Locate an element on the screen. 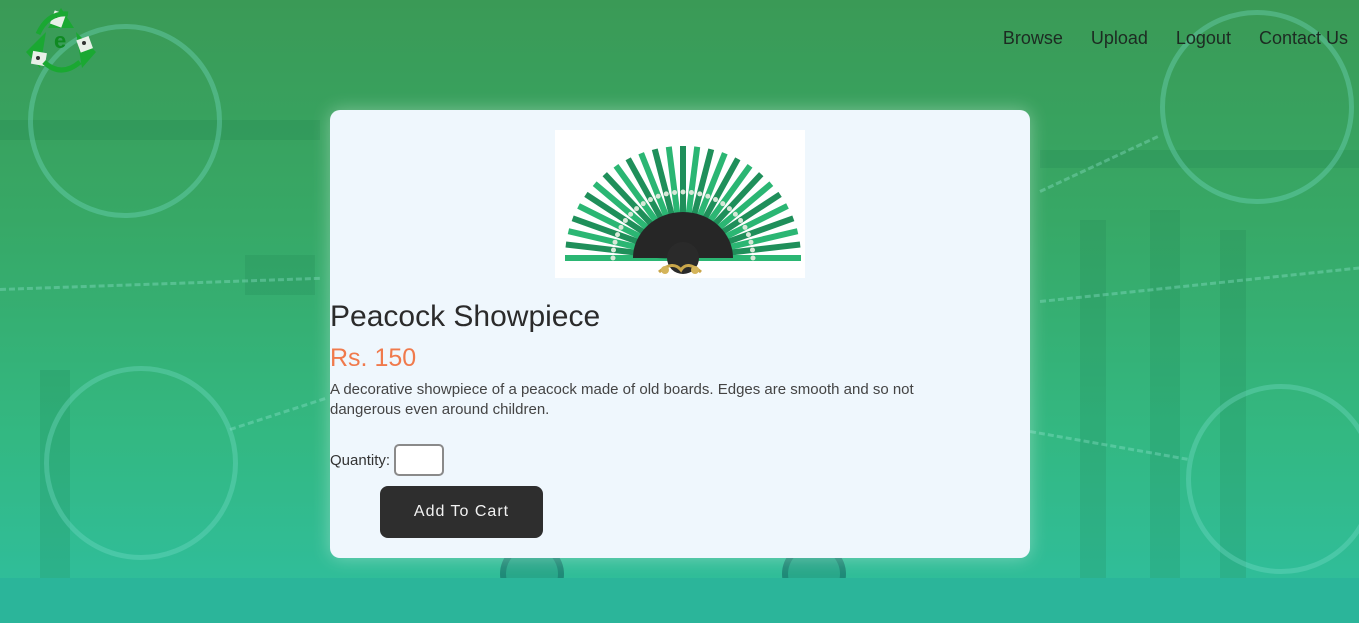  logo-letter: e is located at coordinates (60, 40).